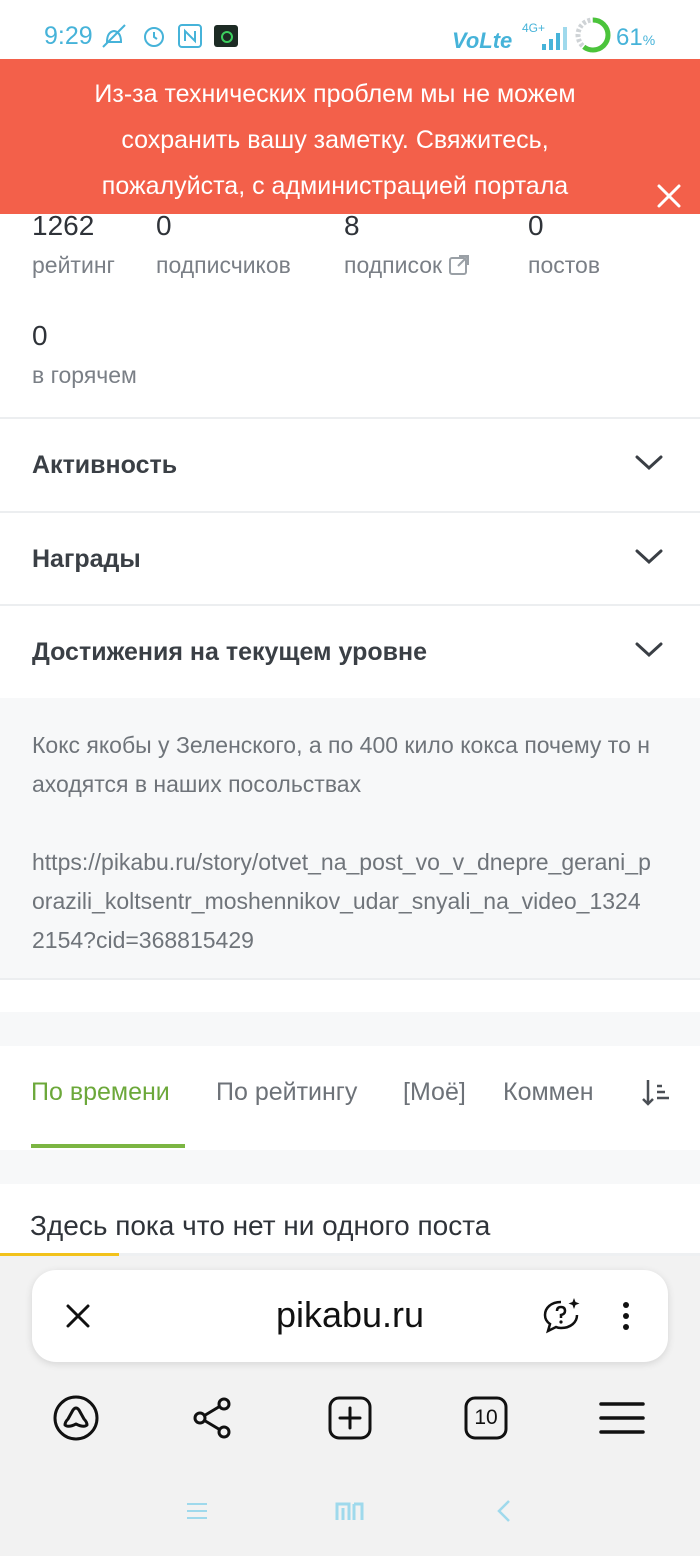 The height and width of the screenshot is (1556, 700). Describe the element at coordinates (393, 265) in the screenshot. I see `stat-label: подписок` at that location.